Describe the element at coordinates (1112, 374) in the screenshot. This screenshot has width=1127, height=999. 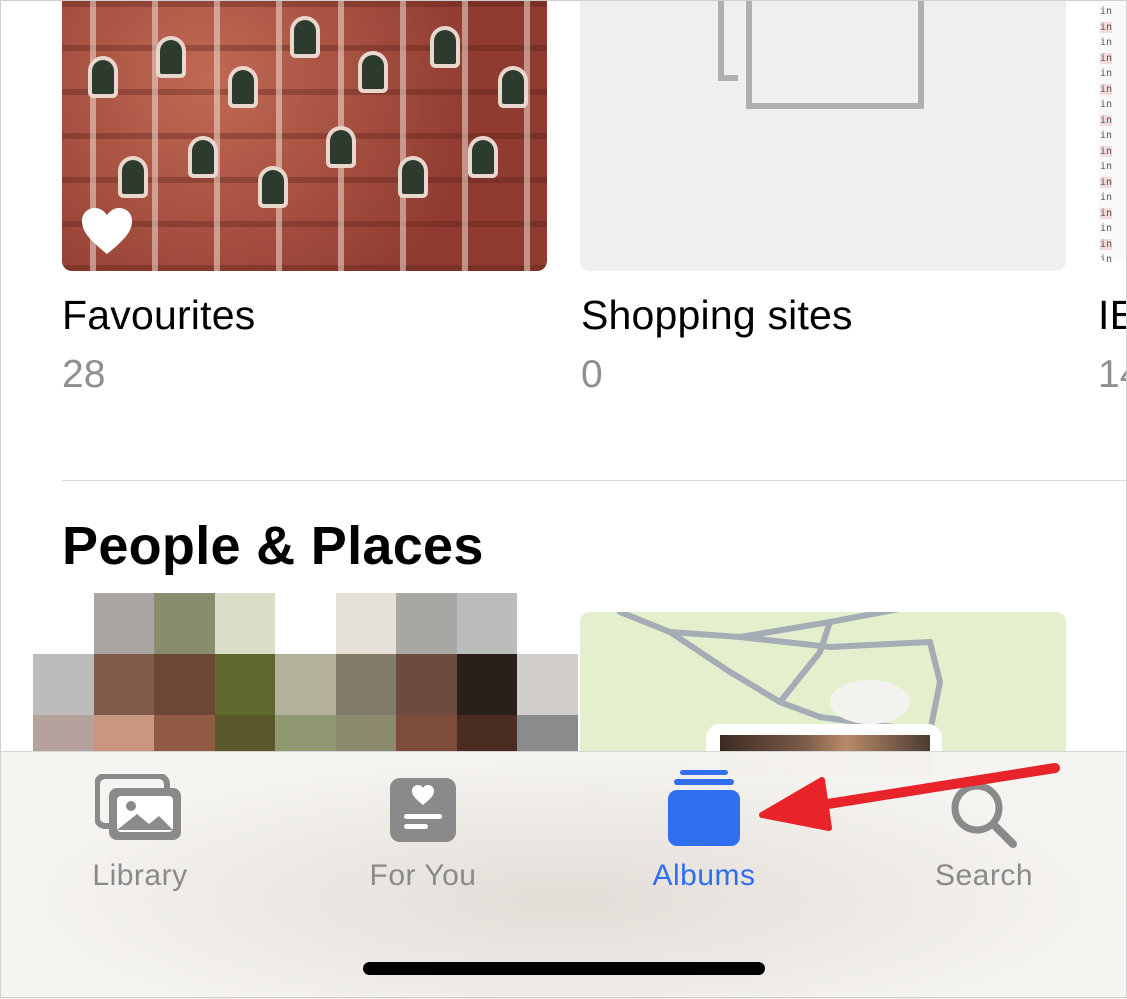
I see `album-count: 14` at that location.